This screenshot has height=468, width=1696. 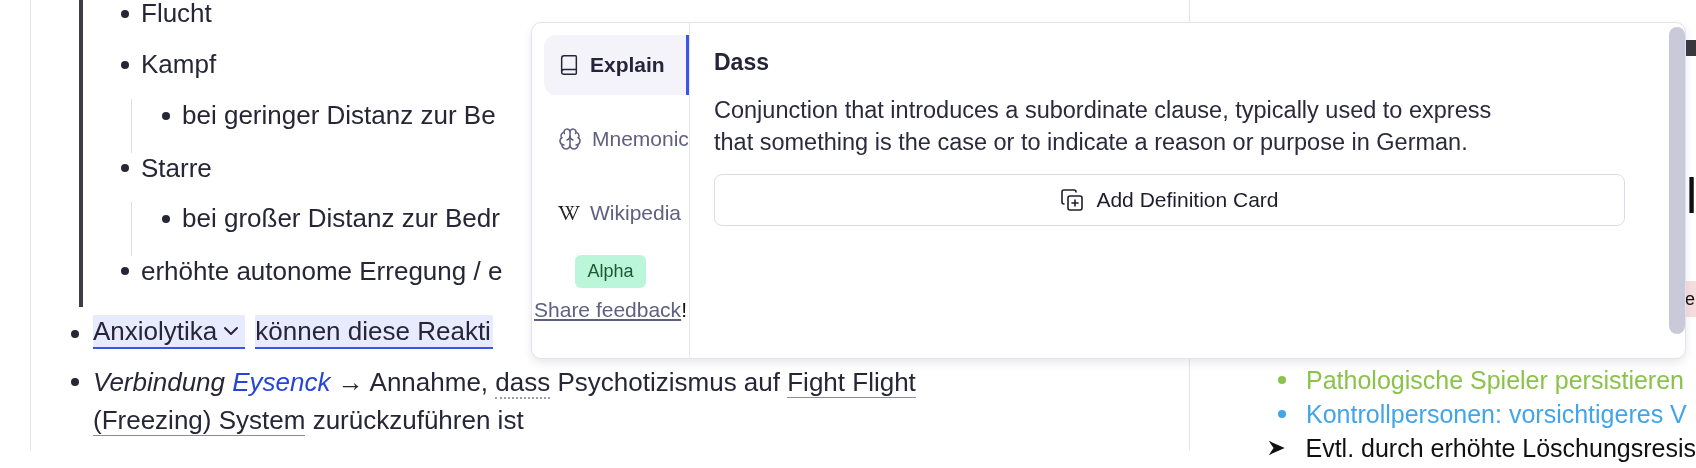 I want to click on book-icon, so click(x=569, y=65).